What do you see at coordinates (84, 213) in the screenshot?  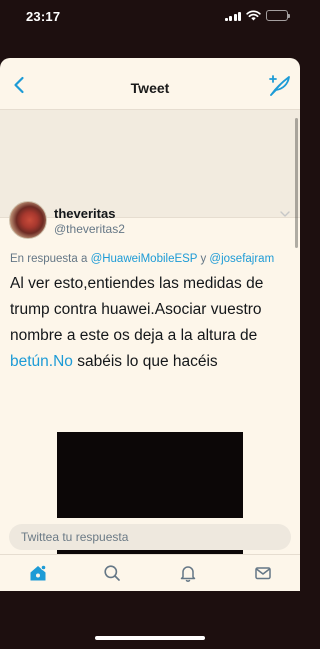 I see `author-display-name: theveritas` at bounding box center [84, 213].